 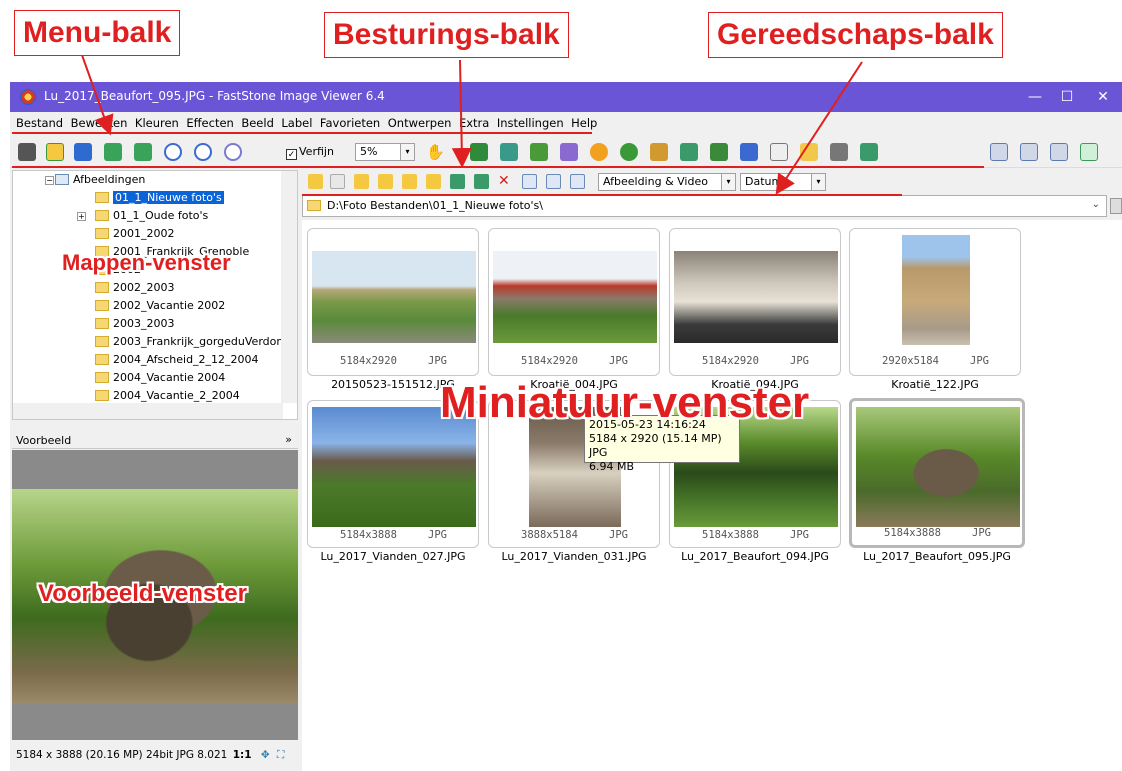 What do you see at coordinates (135, 235) in the screenshot?
I see `tree-item: 2001_2002` at bounding box center [135, 235].